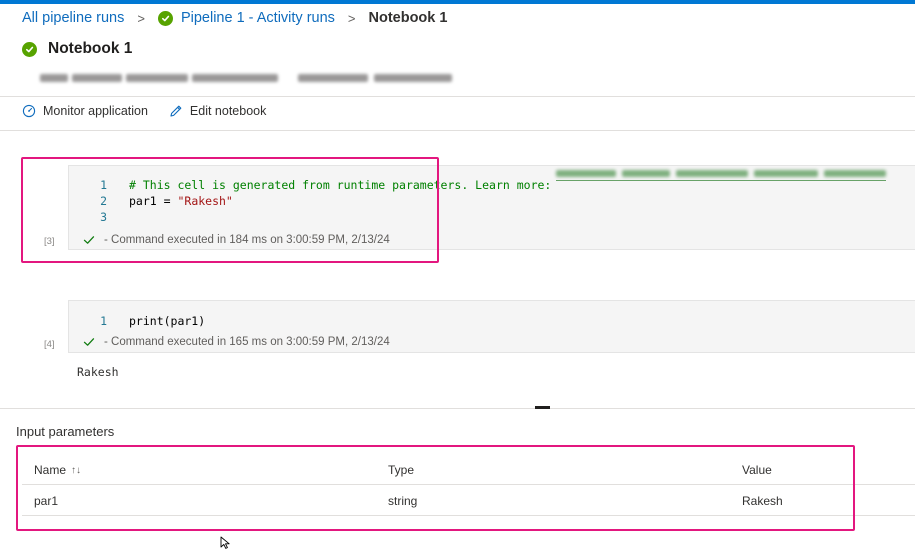 The width and height of the screenshot is (915, 549). Describe the element at coordinates (228, 111) in the screenshot. I see `edit-notebook-label: Edit notebook` at that location.